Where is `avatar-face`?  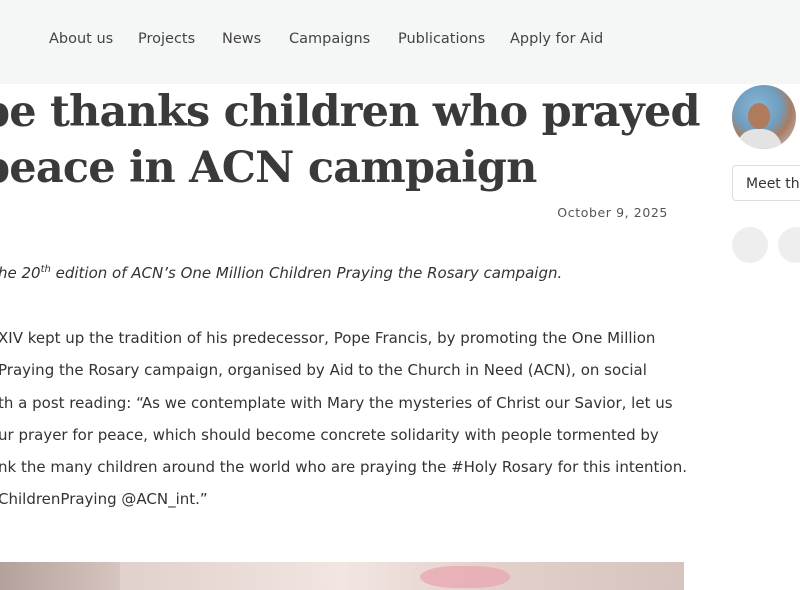 avatar-face is located at coordinates (759, 116).